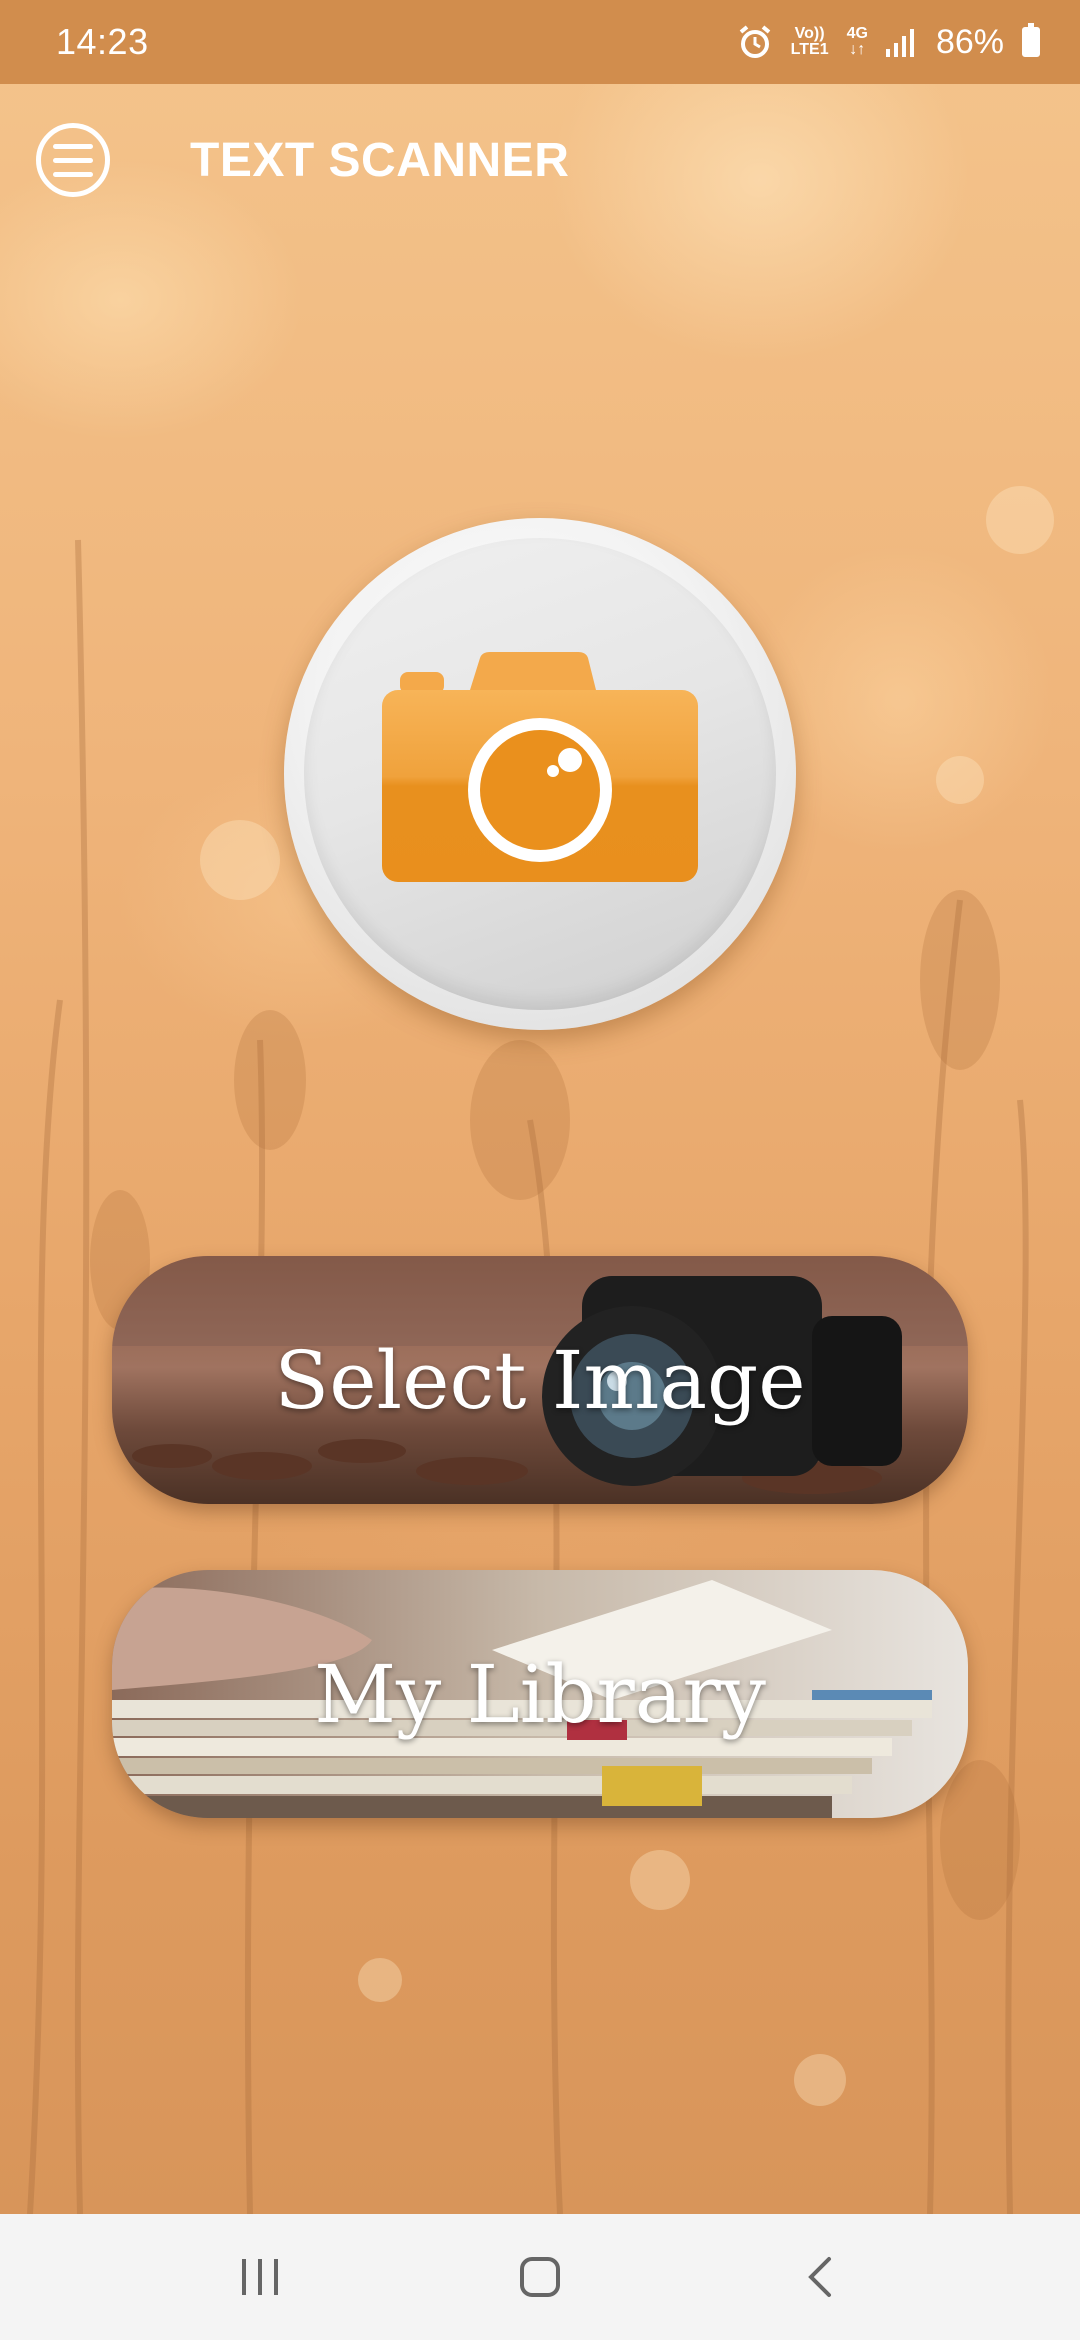 The width and height of the screenshot is (1080, 2340). I want to click on volte-indicator: Vo)) LTE1, so click(810, 42).